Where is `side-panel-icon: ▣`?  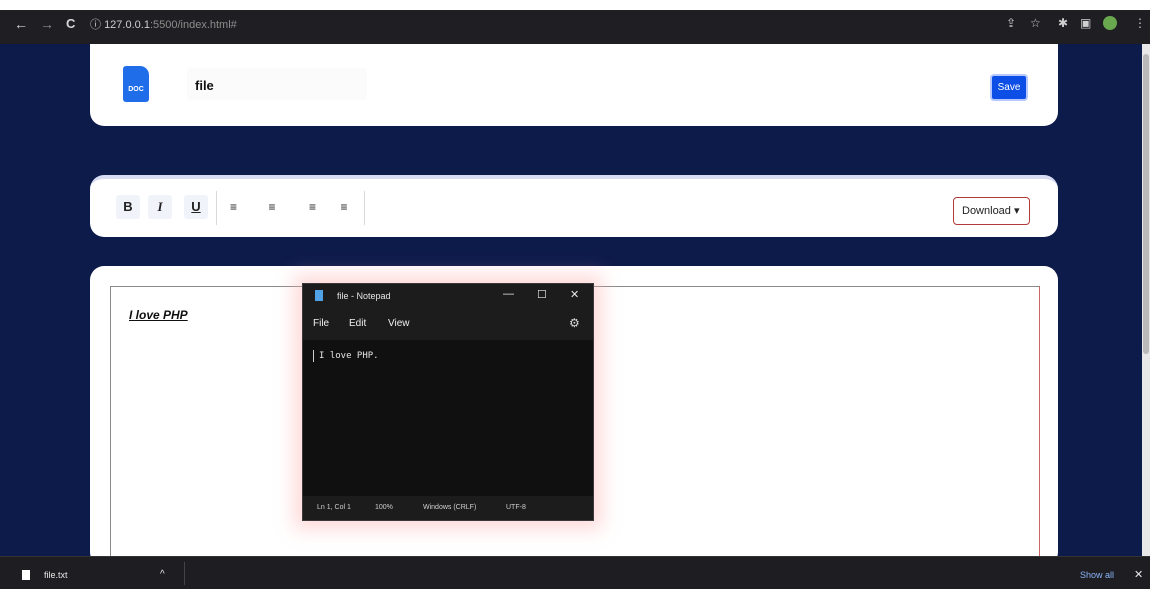
side-panel-icon: ▣ is located at coordinates (1085, 23).